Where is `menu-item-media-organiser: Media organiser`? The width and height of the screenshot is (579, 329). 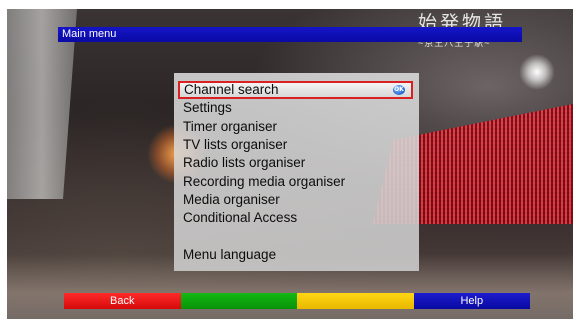 menu-item-media-organiser: Media organiser is located at coordinates (295, 200).